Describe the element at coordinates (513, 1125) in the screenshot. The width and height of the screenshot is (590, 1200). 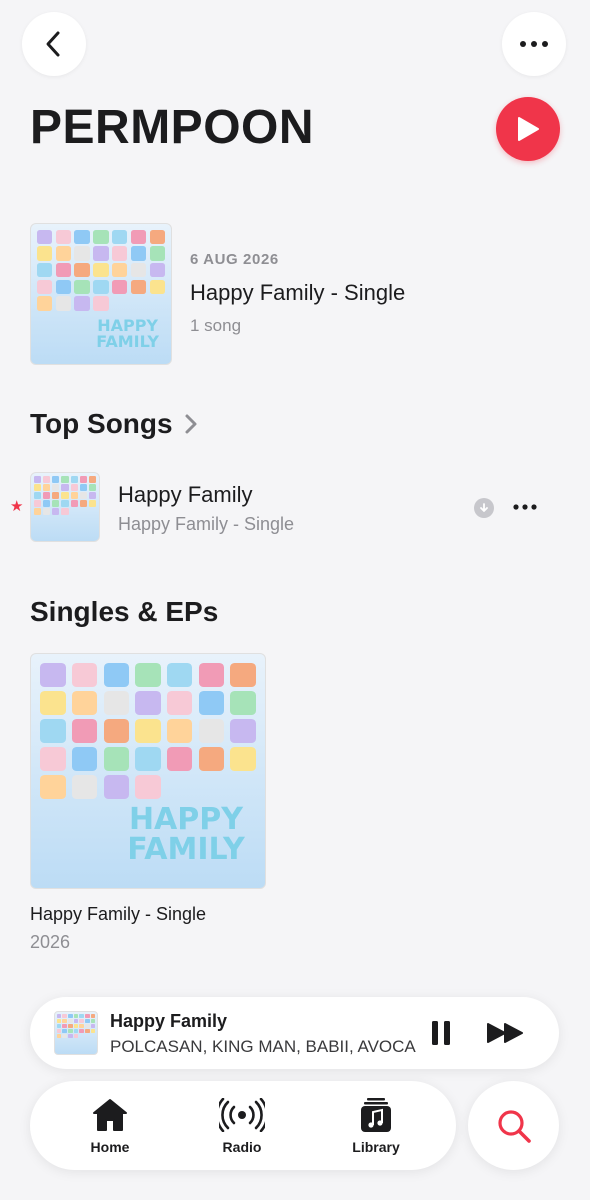
I see `search-button` at that location.